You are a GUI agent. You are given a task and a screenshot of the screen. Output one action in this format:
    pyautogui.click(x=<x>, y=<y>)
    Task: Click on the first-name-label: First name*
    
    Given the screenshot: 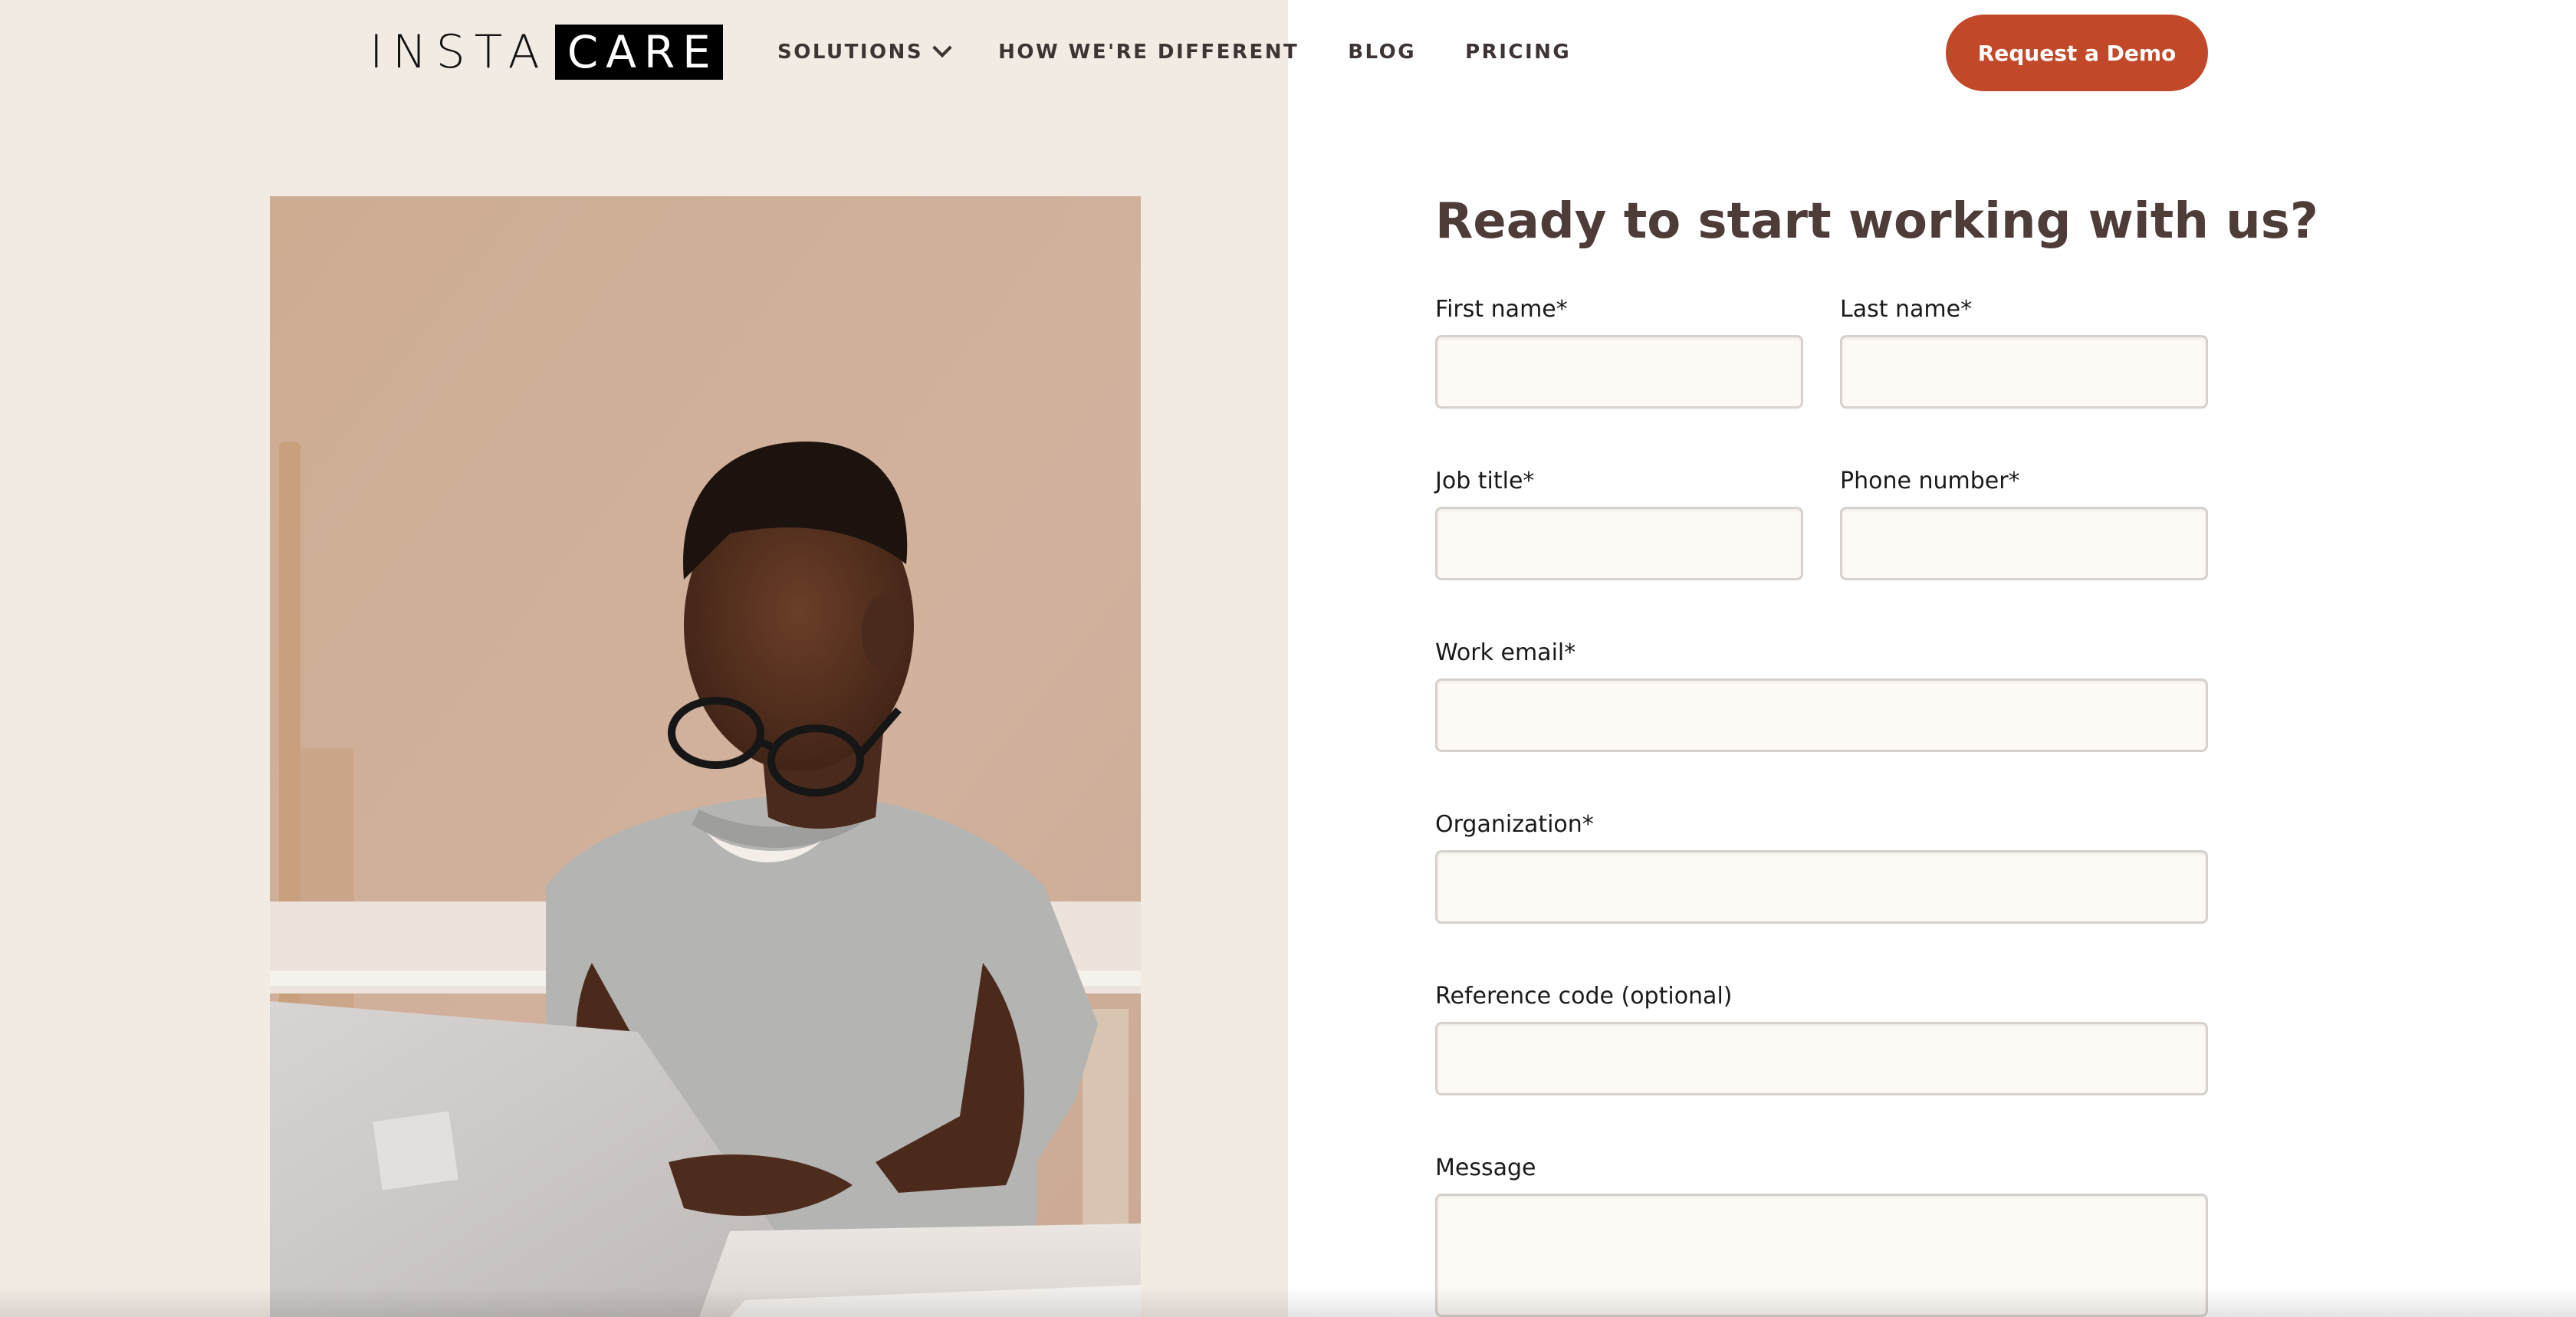 What is the action you would take?
    pyautogui.click(x=1502, y=309)
    